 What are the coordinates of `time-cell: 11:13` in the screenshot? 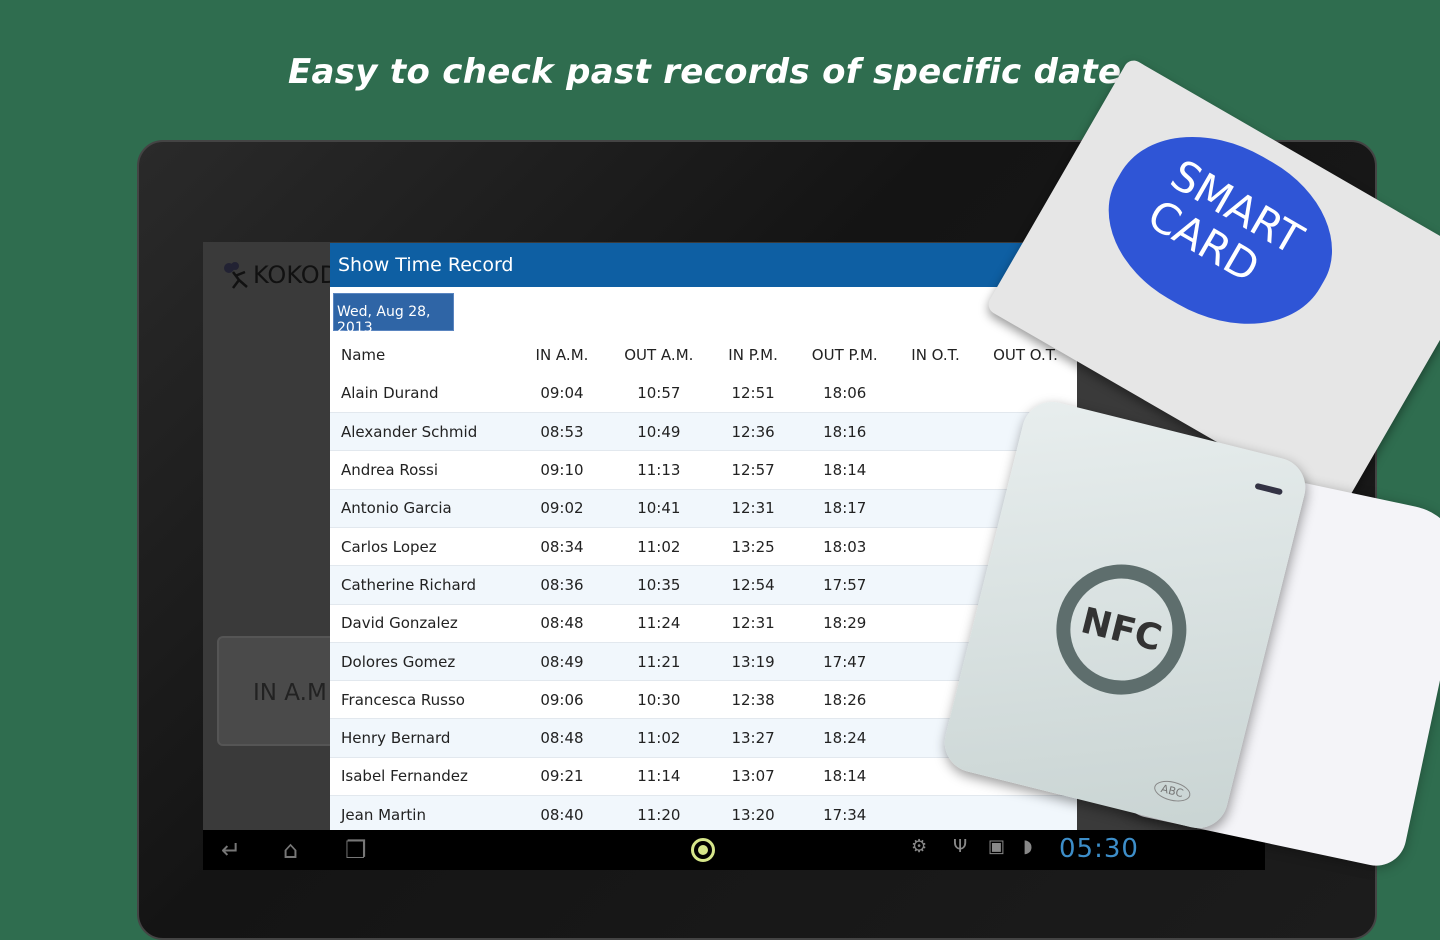 It's located at (658, 470).